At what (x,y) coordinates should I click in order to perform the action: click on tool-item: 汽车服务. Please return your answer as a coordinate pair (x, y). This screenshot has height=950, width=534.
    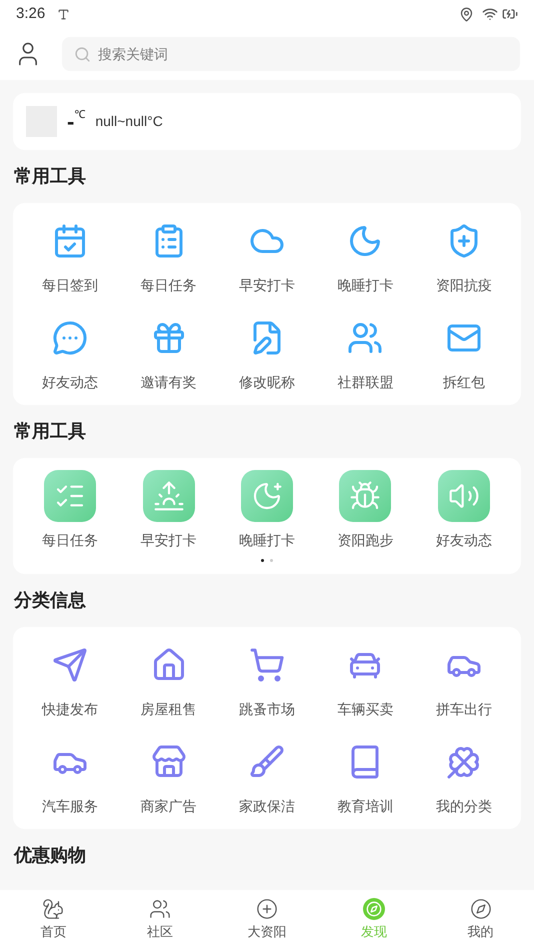
    Looking at the image, I should click on (70, 776).